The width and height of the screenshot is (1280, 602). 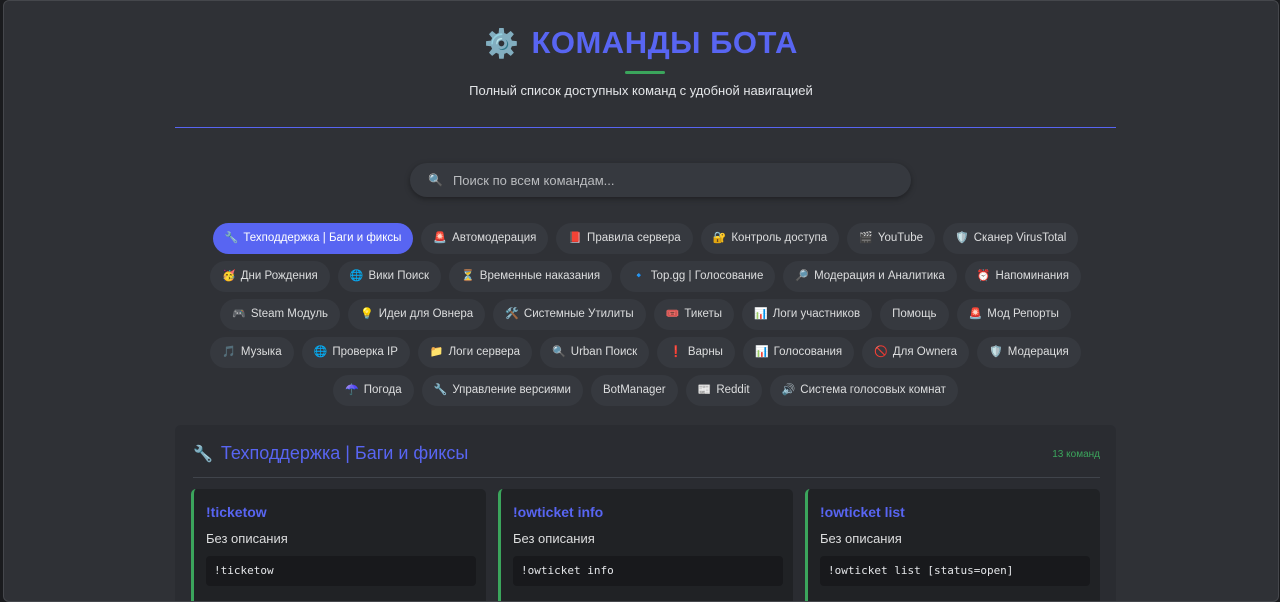 I want to click on category-label: Автомодерация, so click(x=494, y=238).